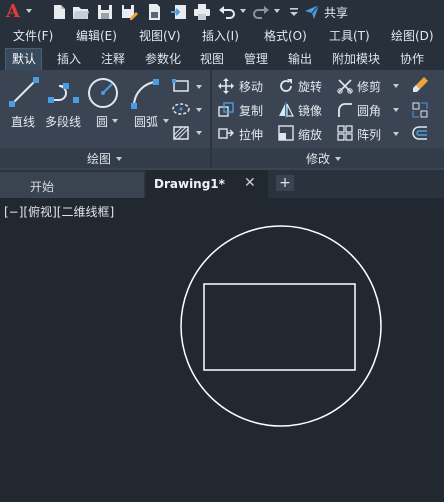 This screenshot has height=502, width=444. I want to click on mirror-icon, so click(286, 110).